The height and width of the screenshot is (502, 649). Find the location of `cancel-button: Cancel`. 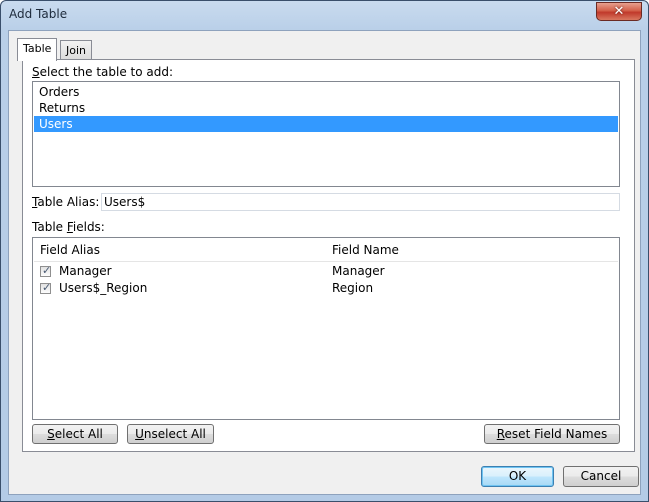

cancel-button: Cancel is located at coordinates (601, 476).